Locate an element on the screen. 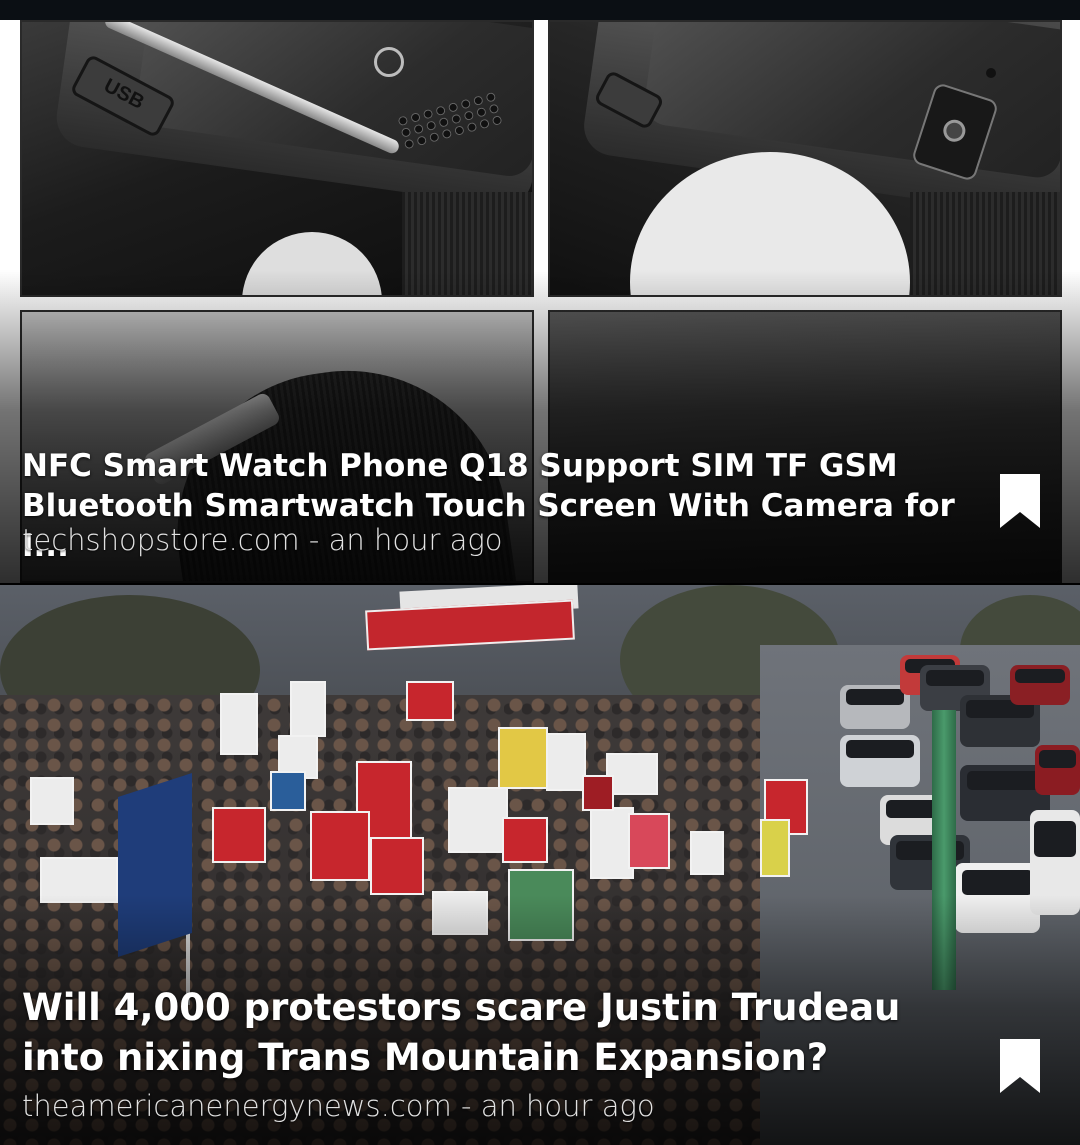 The image size is (1080, 1145). camera-dot is located at coordinates (991, 73).